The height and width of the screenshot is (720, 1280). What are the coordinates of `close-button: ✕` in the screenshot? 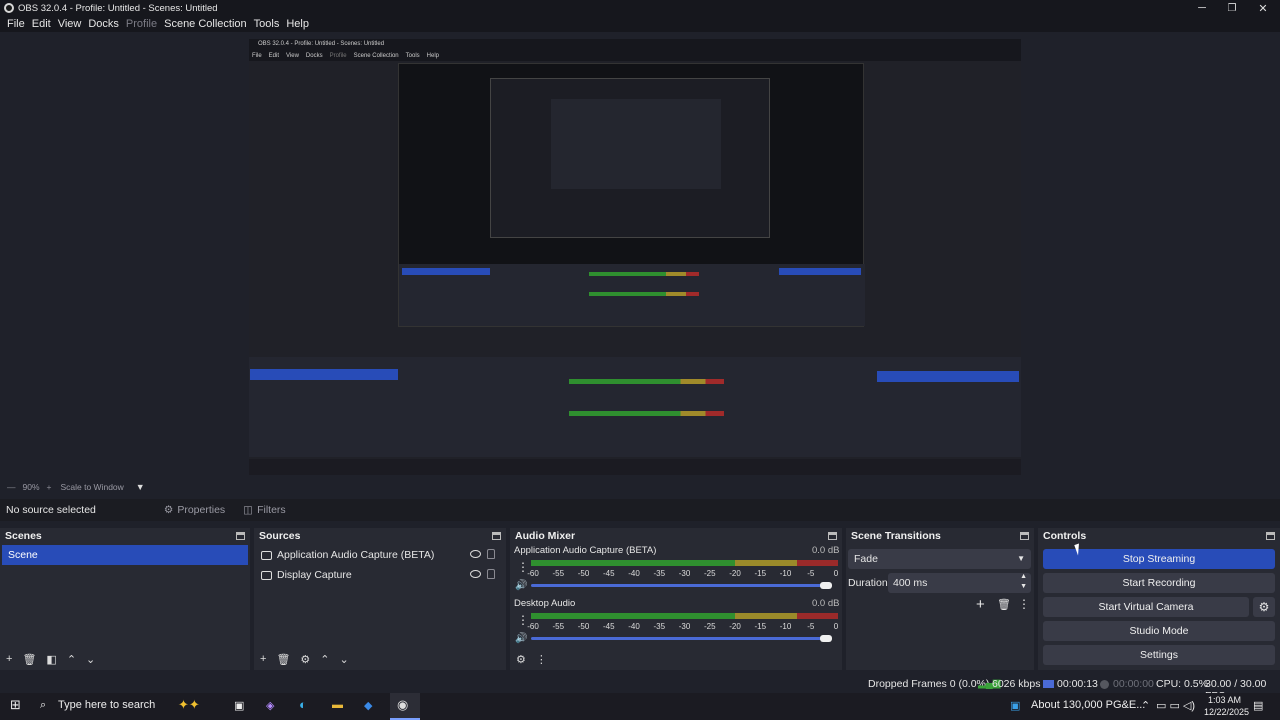 It's located at (1263, 8).